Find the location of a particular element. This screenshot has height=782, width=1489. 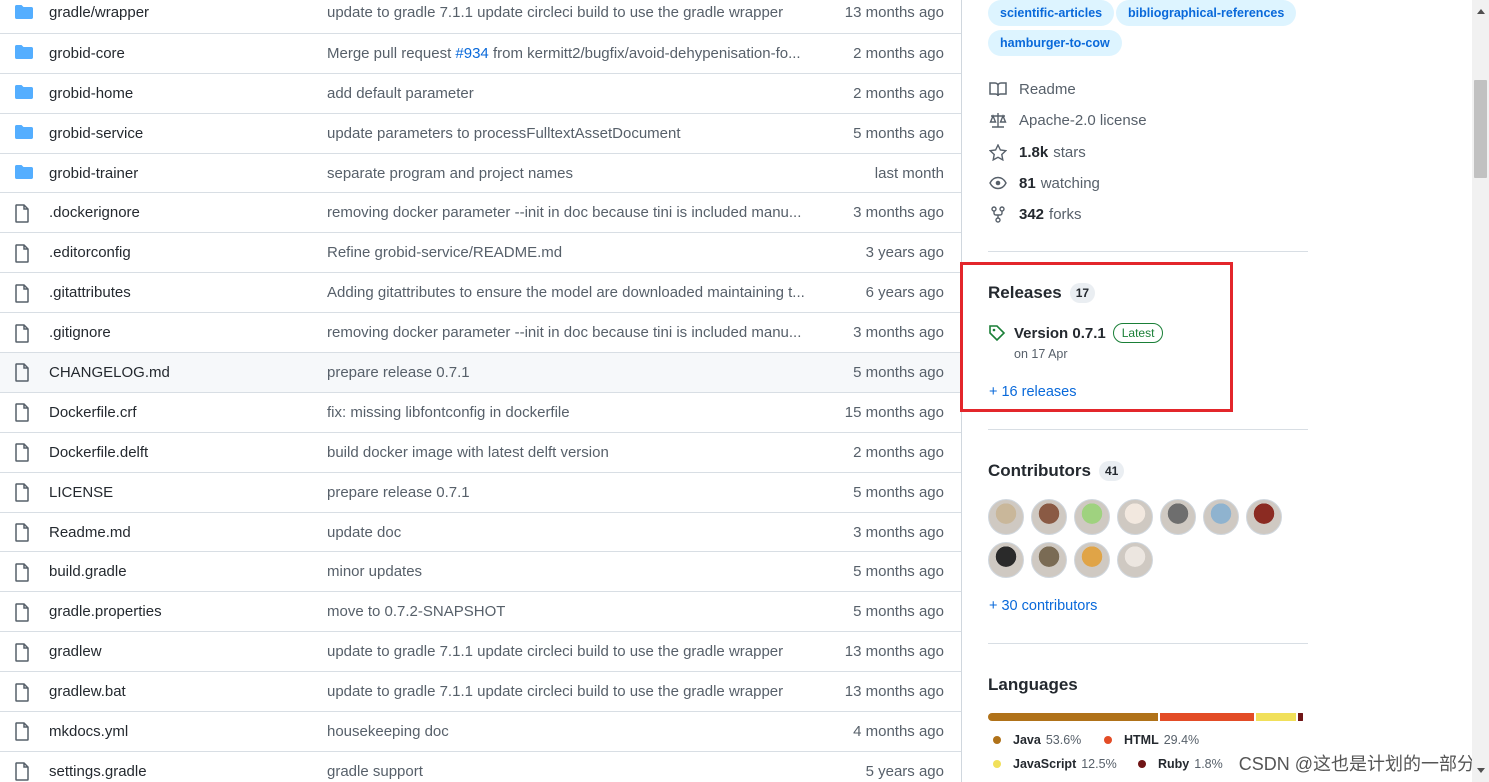

file-name-link: Dockerfile.crf is located at coordinates (93, 412).